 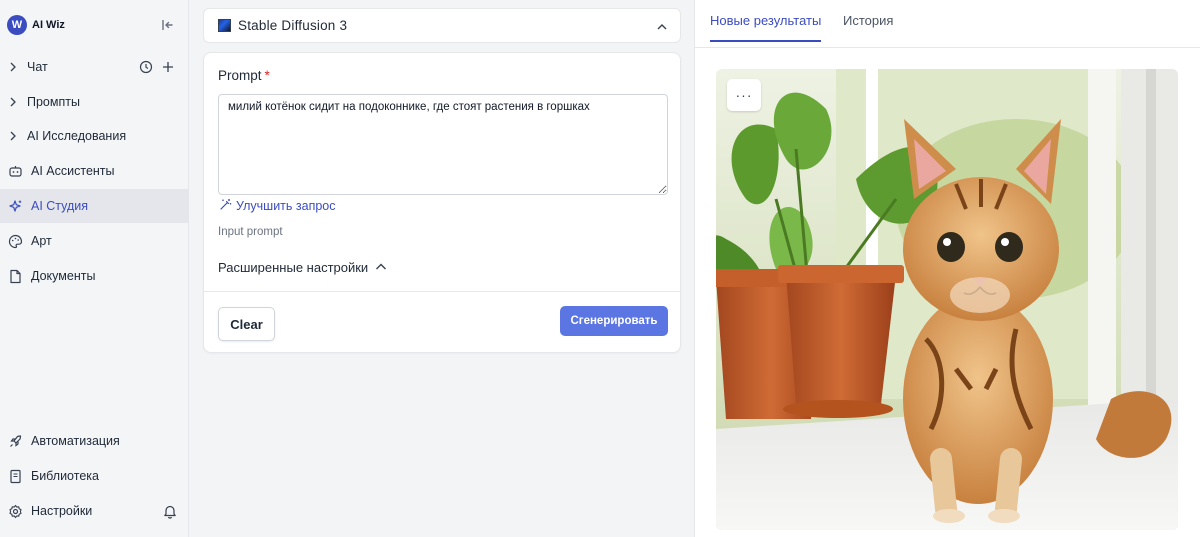 What do you see at coordinates (250, 232) in the screenshot?
I see `prompt-helper-text: Input prompt` at bounding box center [250, 232].